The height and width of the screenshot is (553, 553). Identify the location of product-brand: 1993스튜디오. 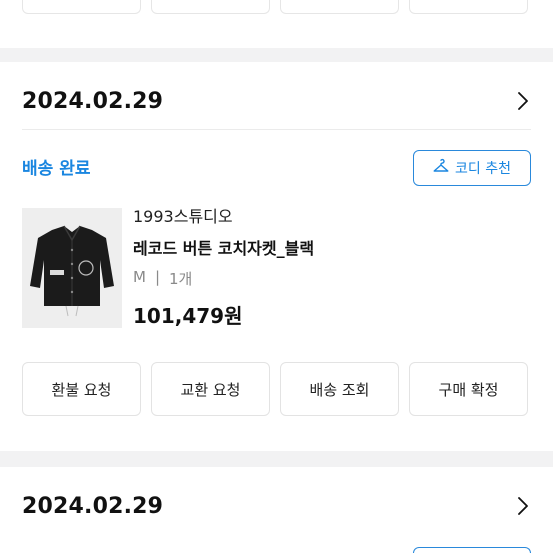
(183, 215).